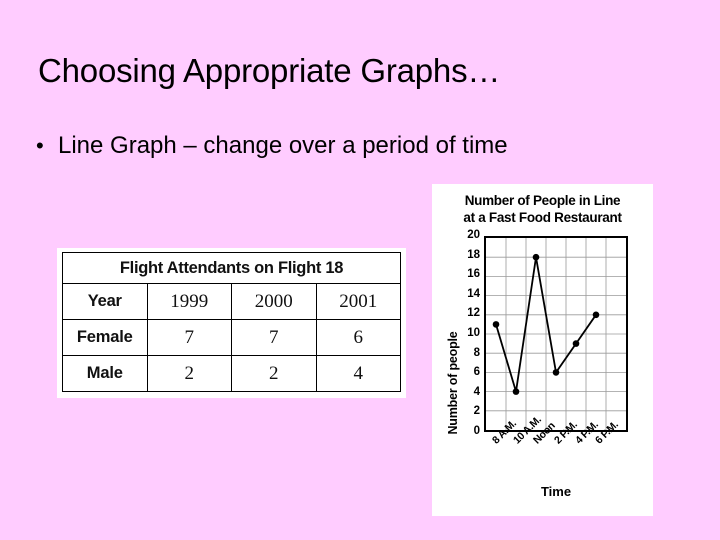 The height and width of the screenshot is (540, 720). What do you see at coordinates (358, 337) in the screenshot?
I see `cell-female-2001: 6` at bounding box center [358, 337].